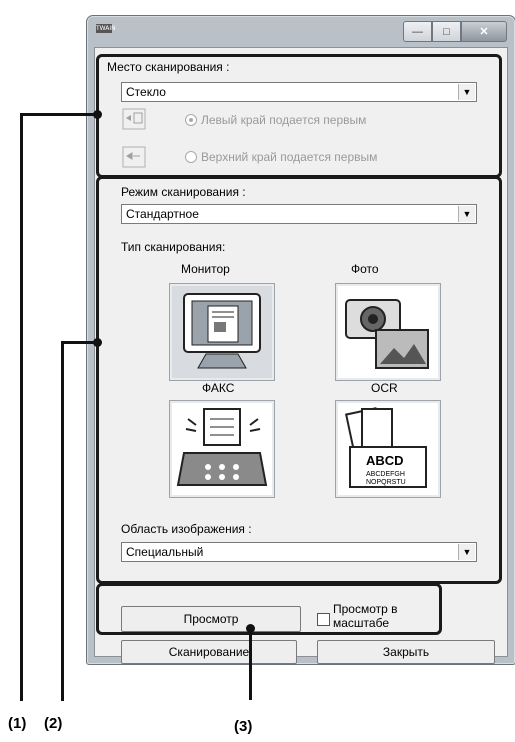 This screenshot has width=515, height=742. Describe the element at coordinates (301, 29) in the screenshot. I see `title-bar: TWAIN — □ ✕` at that location.